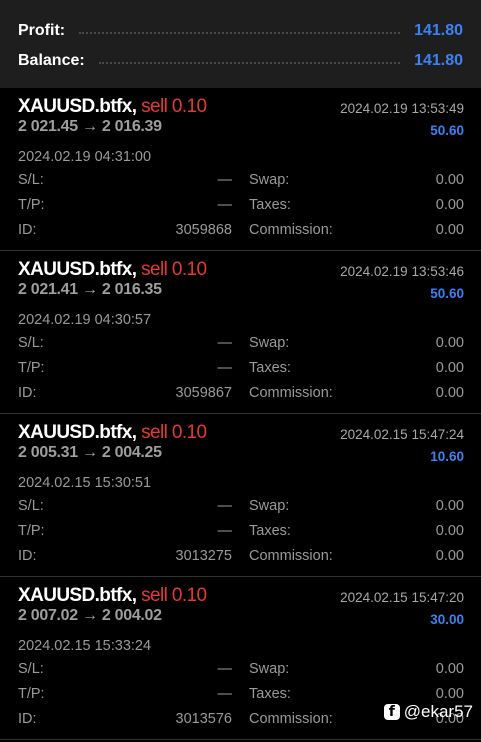  Describe the element at coordinates (203, 393) in the screenshot. I see `id-value: 3059867` at that location.